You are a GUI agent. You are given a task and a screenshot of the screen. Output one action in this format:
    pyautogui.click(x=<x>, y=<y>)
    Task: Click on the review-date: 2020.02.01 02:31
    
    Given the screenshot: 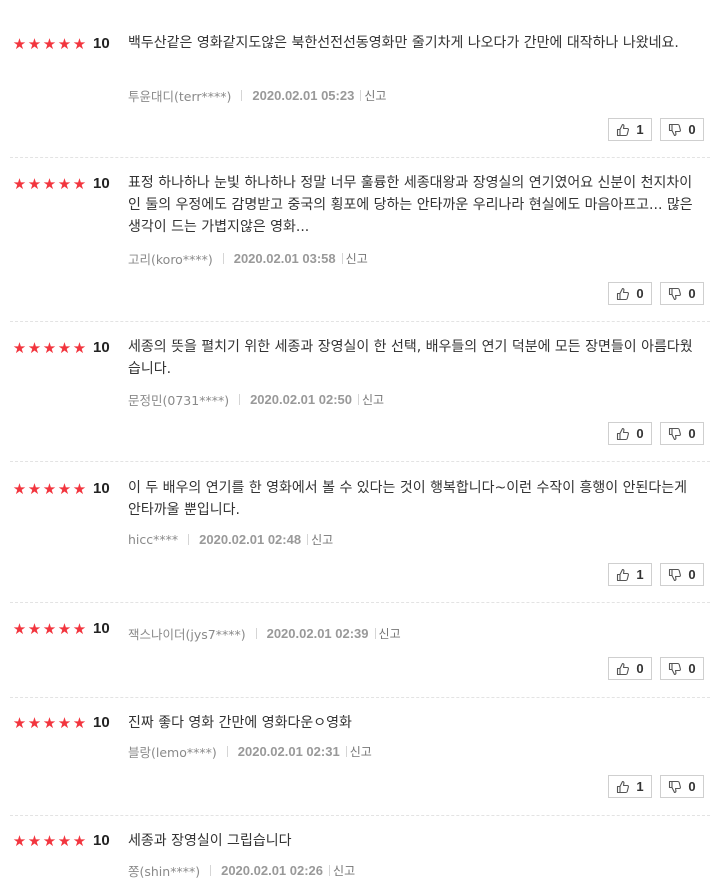 What is the action you would take?
    pyautogui.click(x=288, y=751)
    